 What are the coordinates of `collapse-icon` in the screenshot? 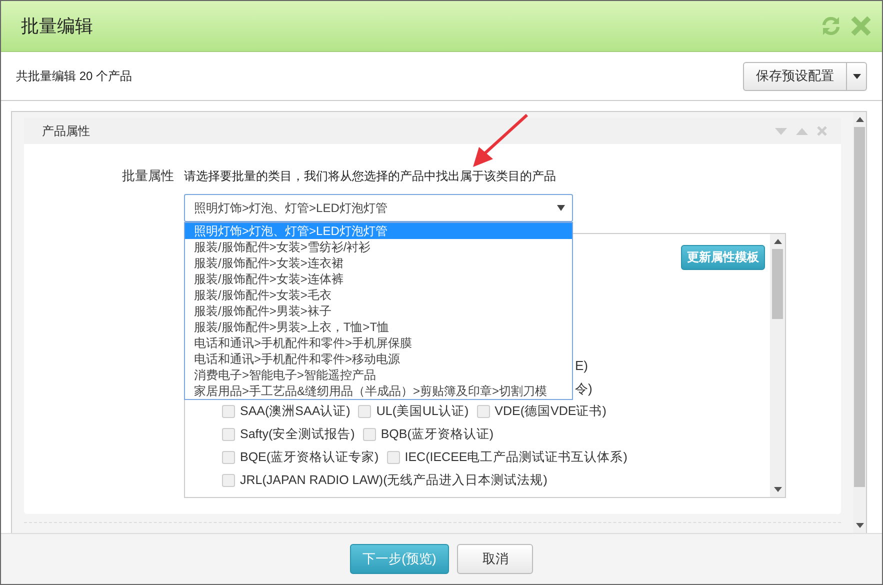 It's located at (781, 131).